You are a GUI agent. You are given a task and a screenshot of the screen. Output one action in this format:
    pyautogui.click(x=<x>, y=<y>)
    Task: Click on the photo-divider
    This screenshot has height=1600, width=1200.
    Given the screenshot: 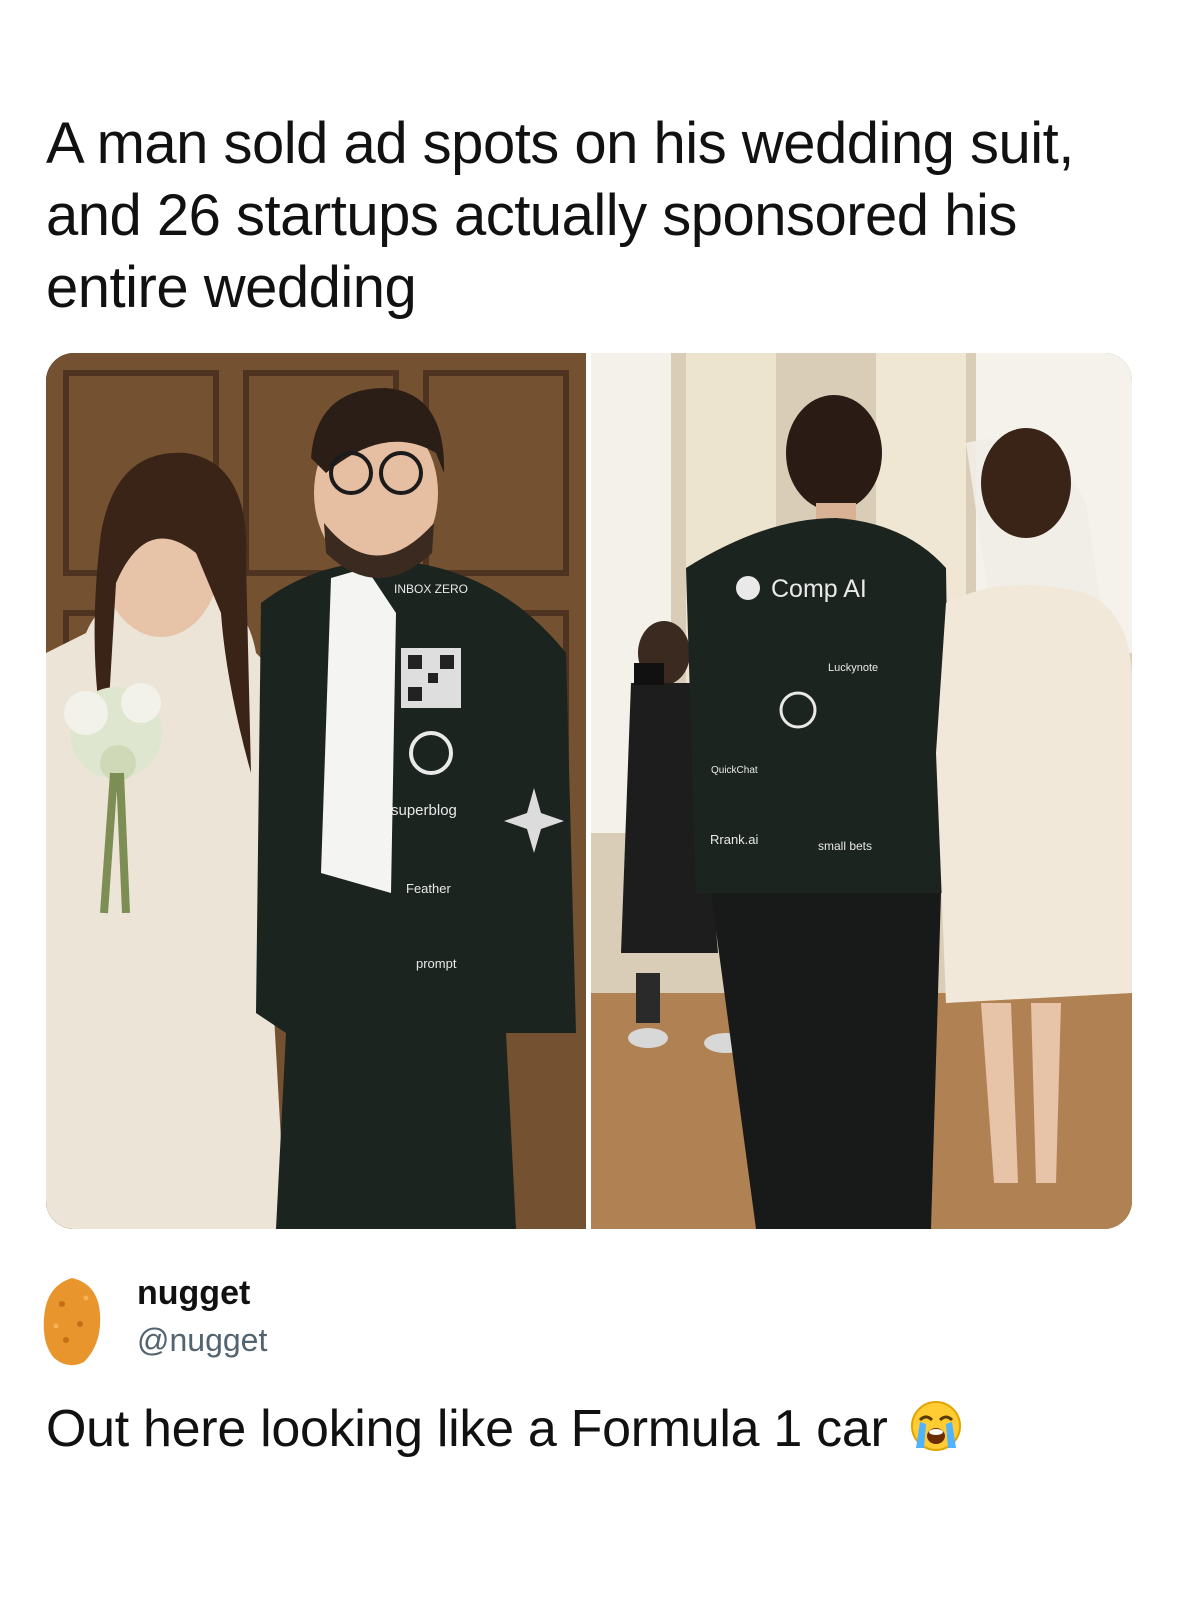 What is the action you would take?
    pyautogui.click(x=588, y=791)
    